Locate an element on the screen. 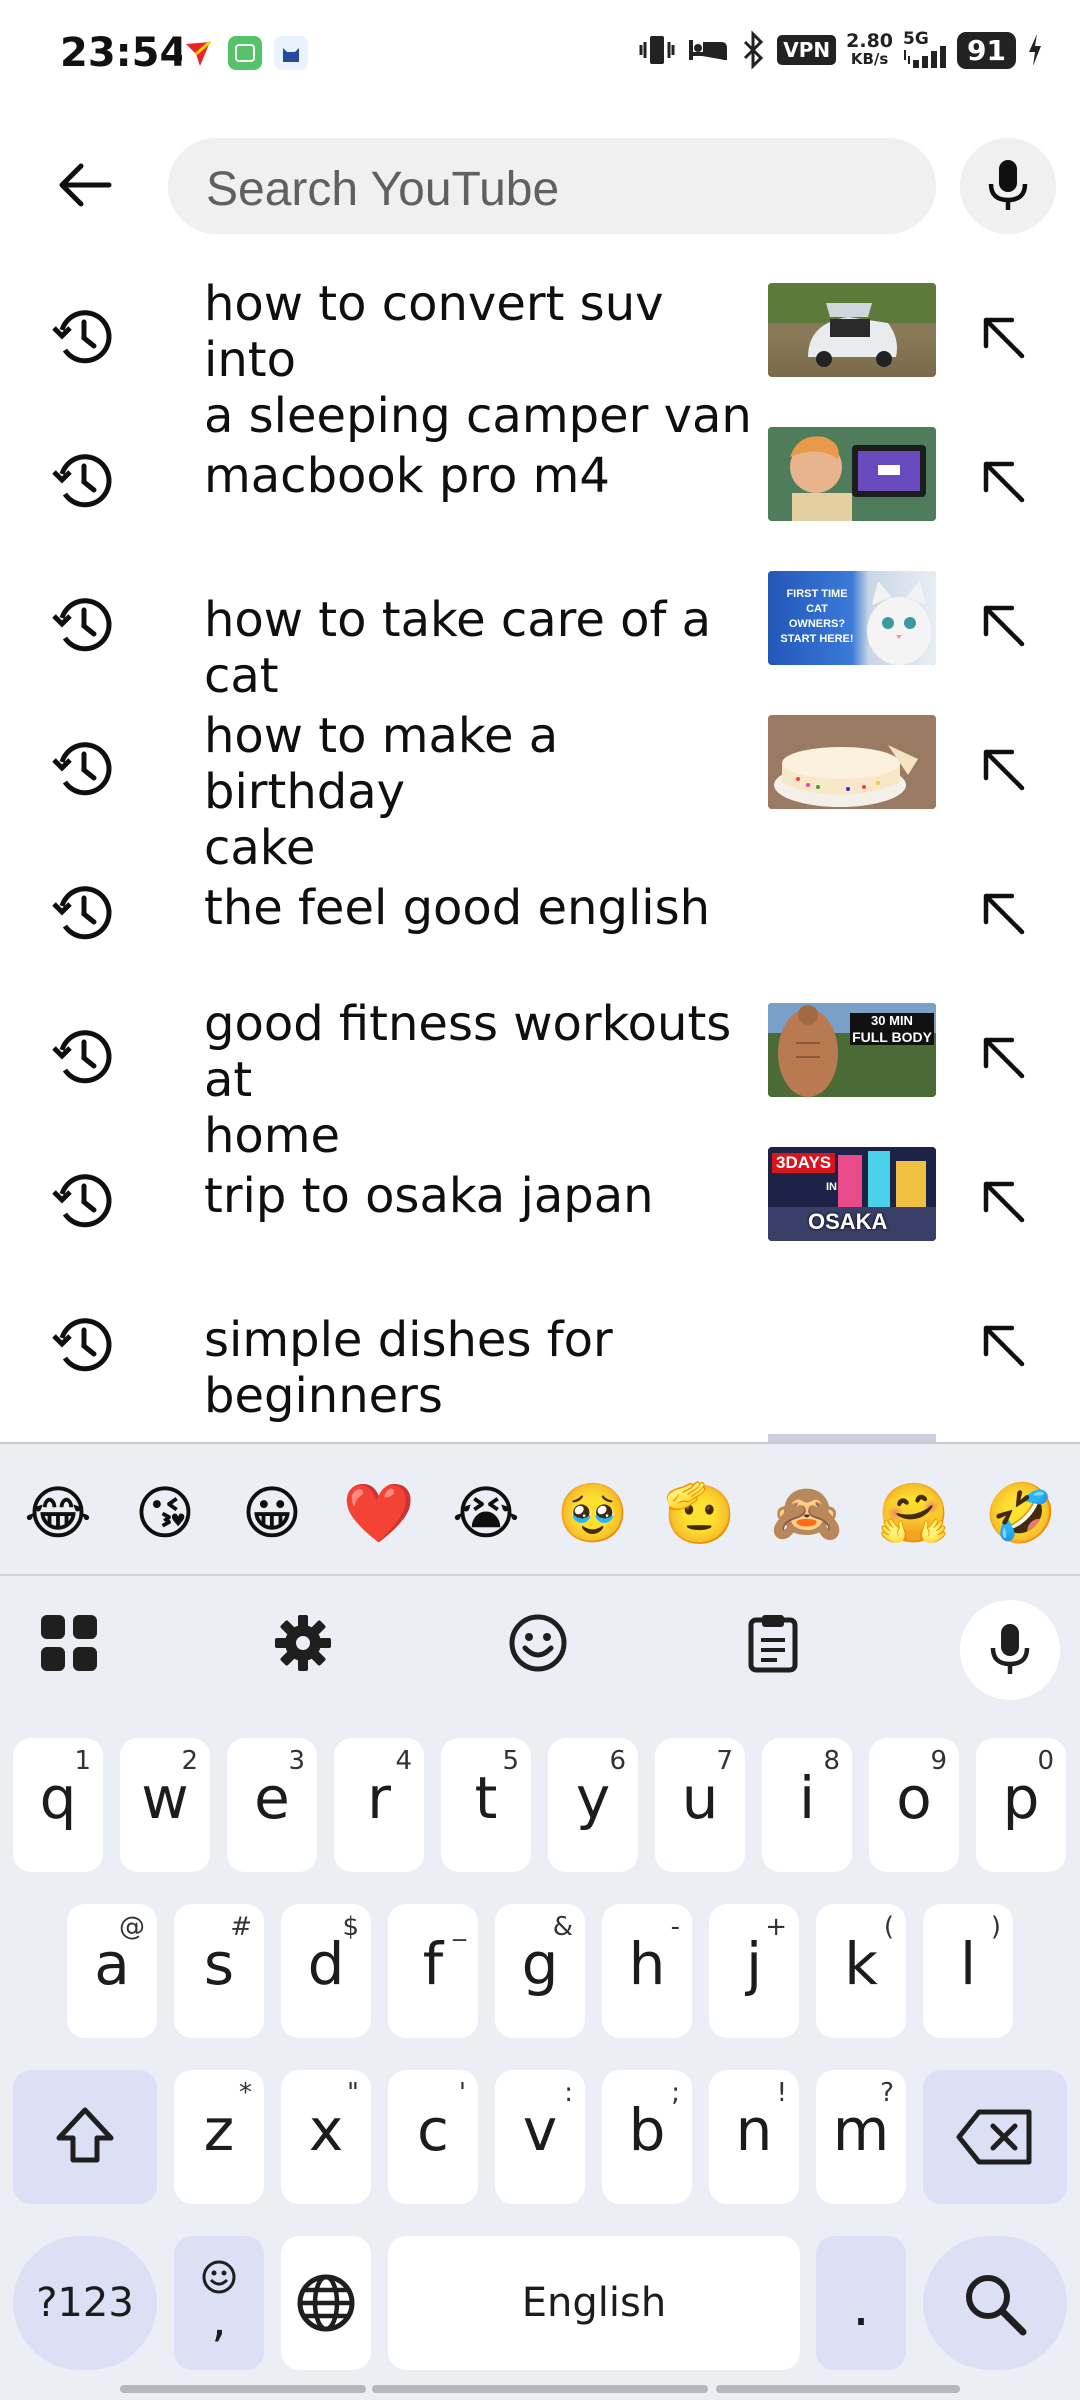  key-label: f is located at coordinates (433, 1964).